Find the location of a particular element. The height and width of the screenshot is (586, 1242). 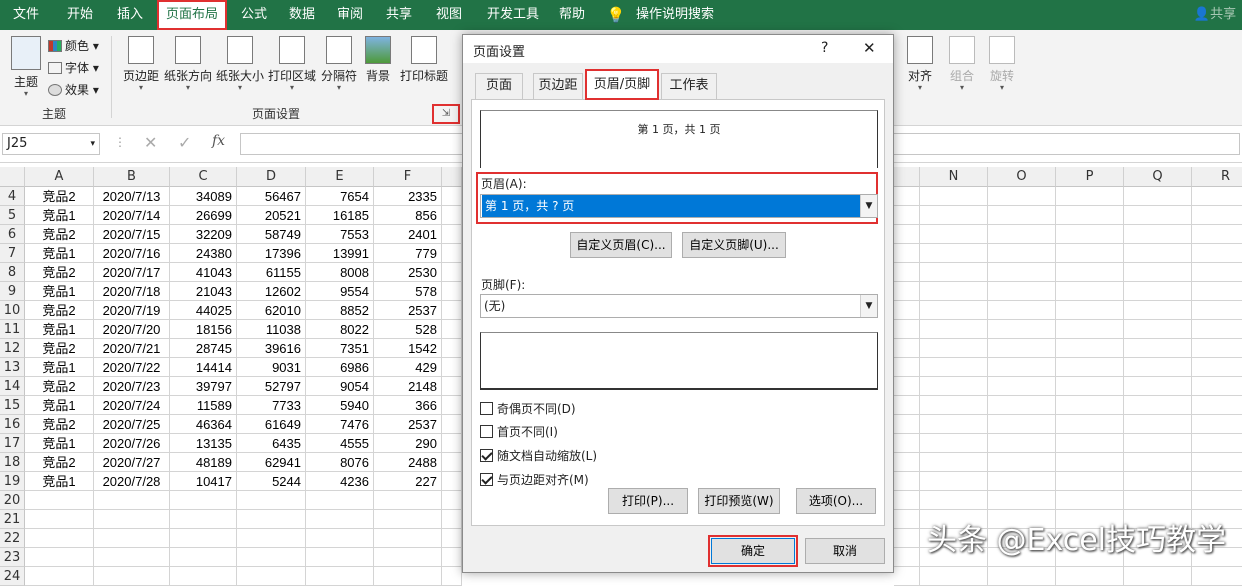

align-margins-checkbox: 与页边距对齐(M) is located at coordinates (534, 479).